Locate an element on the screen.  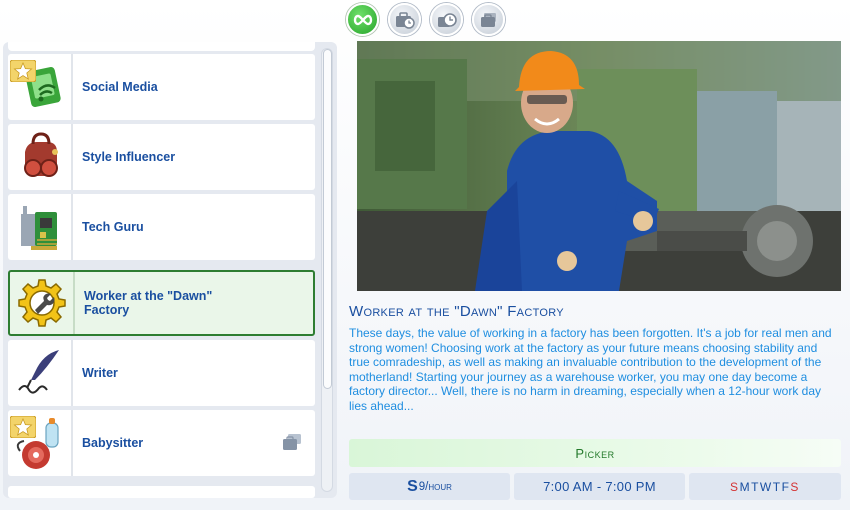
gear-wrench-icon is located at coordinates (42, 303).